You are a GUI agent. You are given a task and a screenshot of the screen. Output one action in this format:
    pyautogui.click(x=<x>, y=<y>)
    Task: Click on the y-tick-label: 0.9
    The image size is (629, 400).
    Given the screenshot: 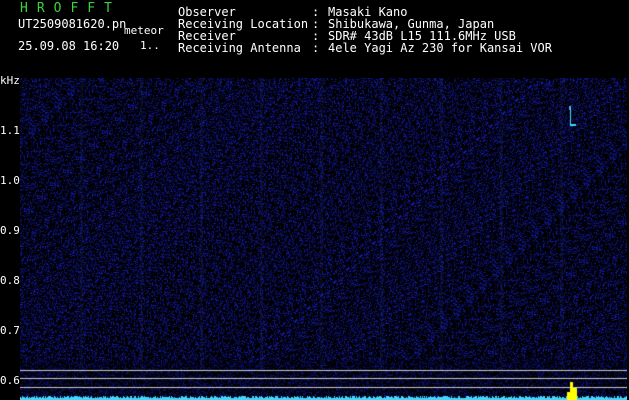 What is the action you would take?
    pyautogui.click(x=10, y=230)
    